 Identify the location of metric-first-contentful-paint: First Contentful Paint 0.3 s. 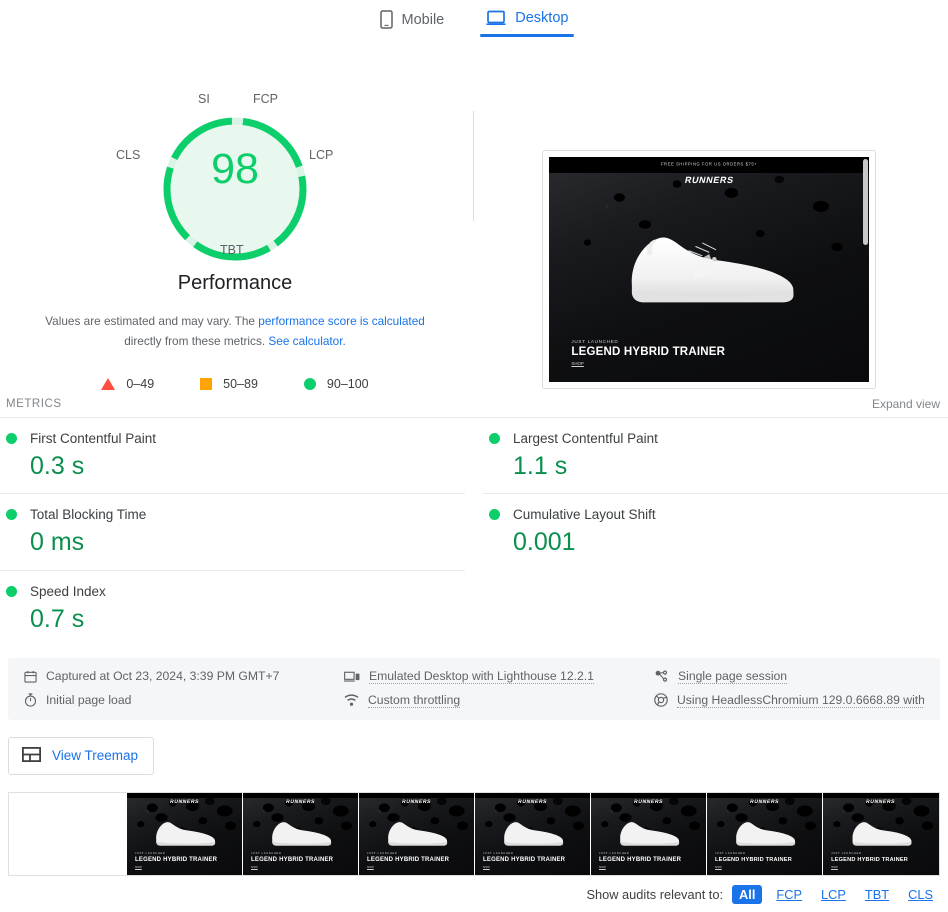
(232, 456).